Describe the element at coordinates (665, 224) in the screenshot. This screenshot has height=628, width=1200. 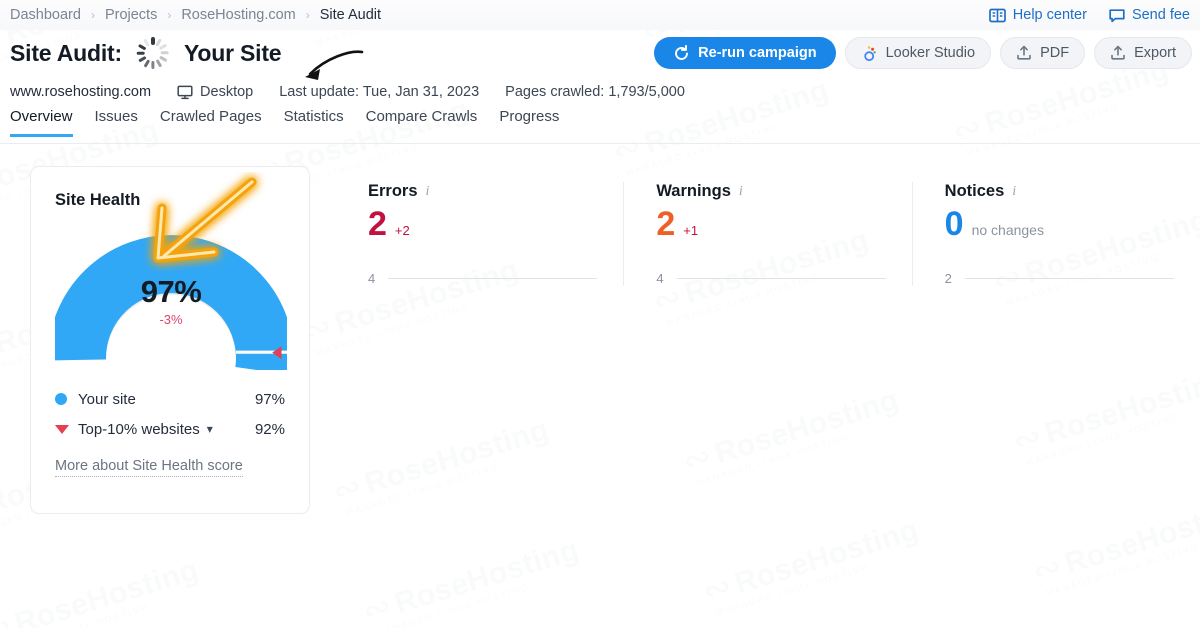
I see `warnings-value: 2` at that location.